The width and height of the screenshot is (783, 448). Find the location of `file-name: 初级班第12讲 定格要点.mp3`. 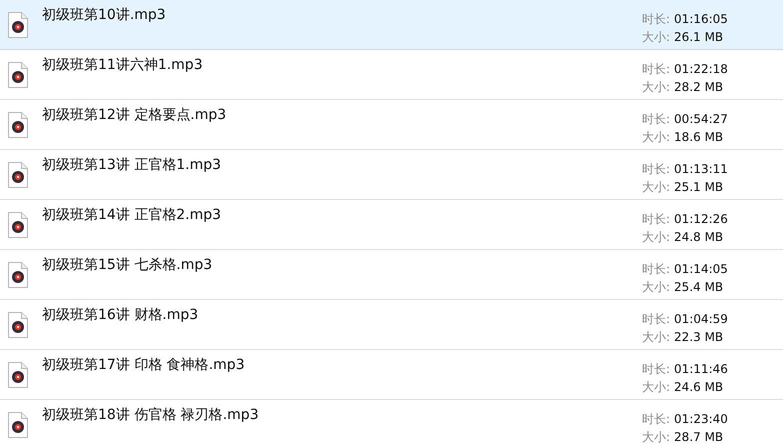

file-name: 初级班第12讲 定格要点.mp3 is located at coordinates (135, 115).